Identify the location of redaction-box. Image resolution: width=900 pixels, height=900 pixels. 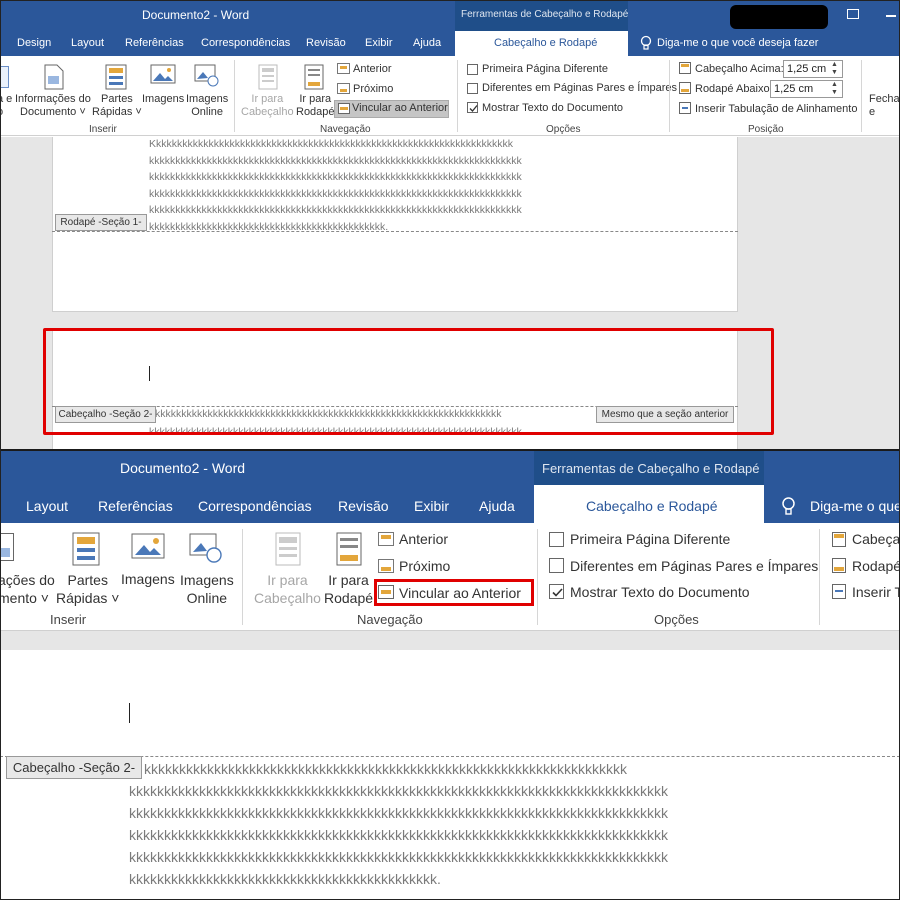
(779, 17).